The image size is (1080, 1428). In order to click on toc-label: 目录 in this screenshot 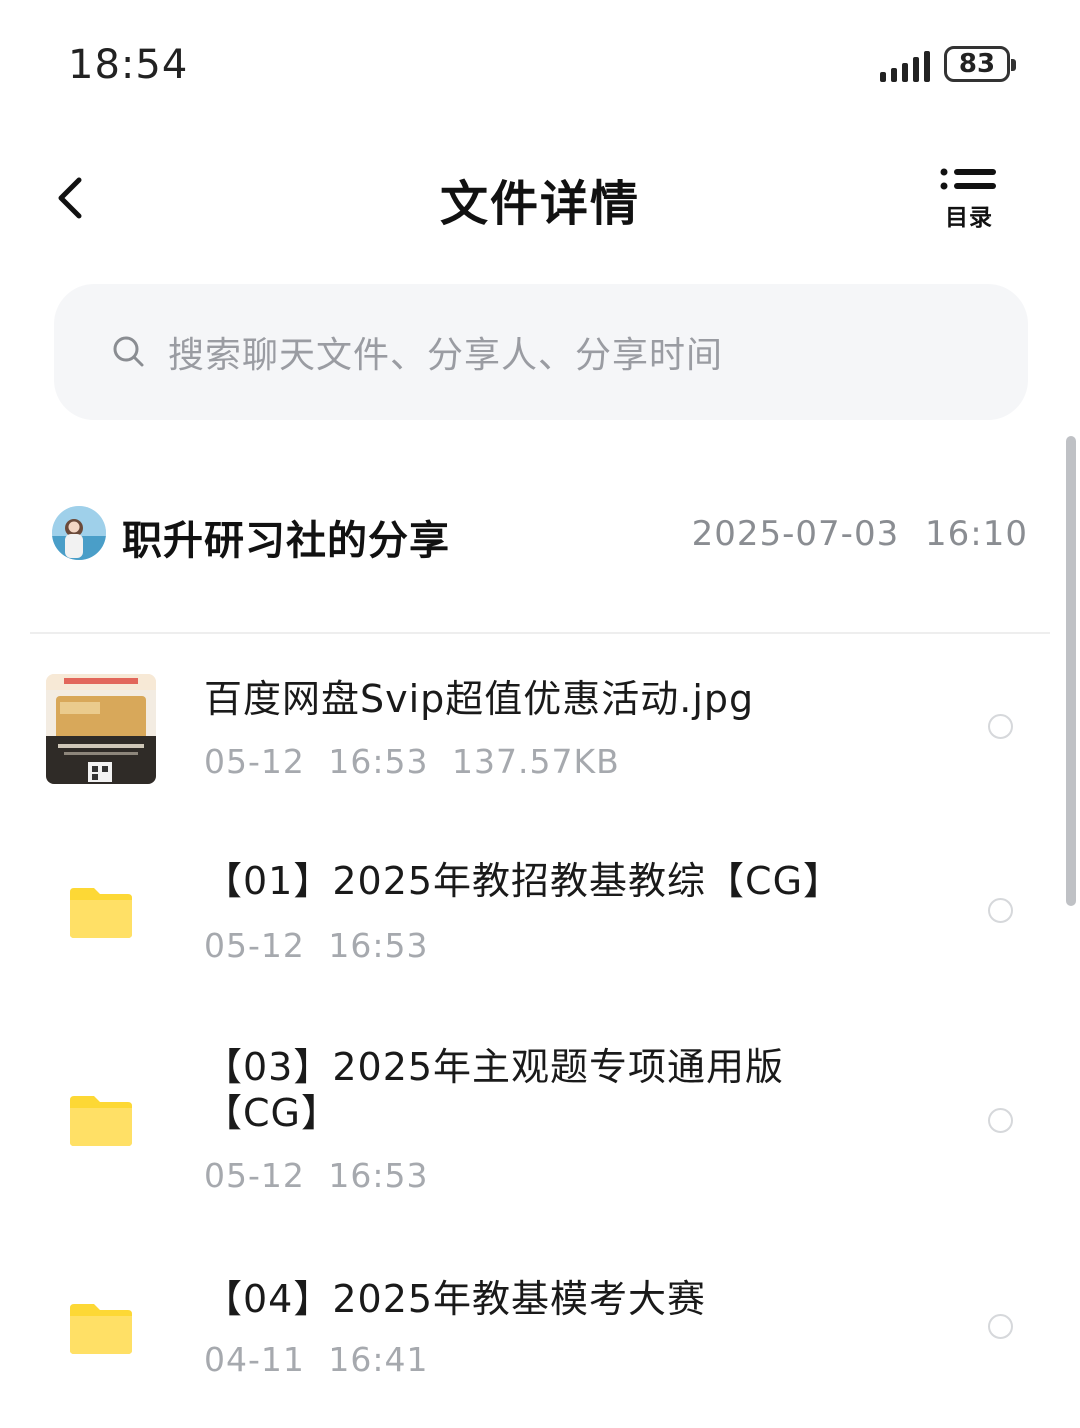, I will do `click(969, 218)`.